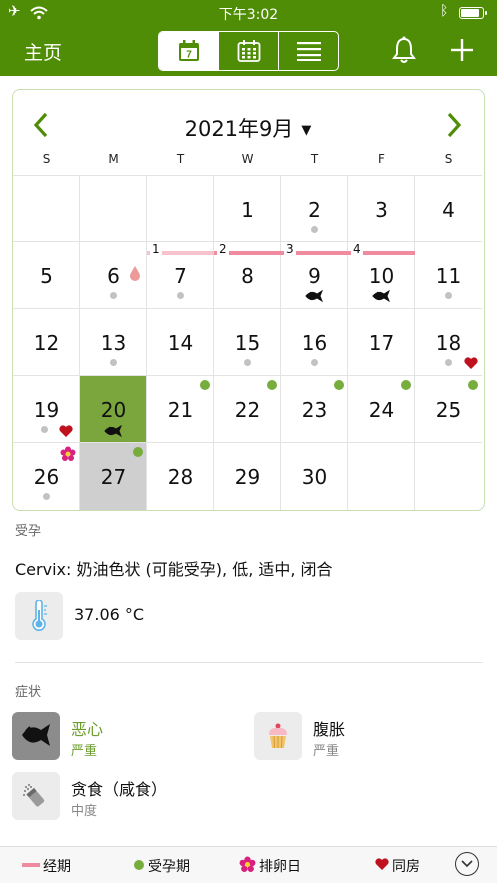 The height and width of the screenshot is (883, 497). Describe the element at coordinates (113, 275) in the screenshot. I see `calendar-day-6: 6` at that location.